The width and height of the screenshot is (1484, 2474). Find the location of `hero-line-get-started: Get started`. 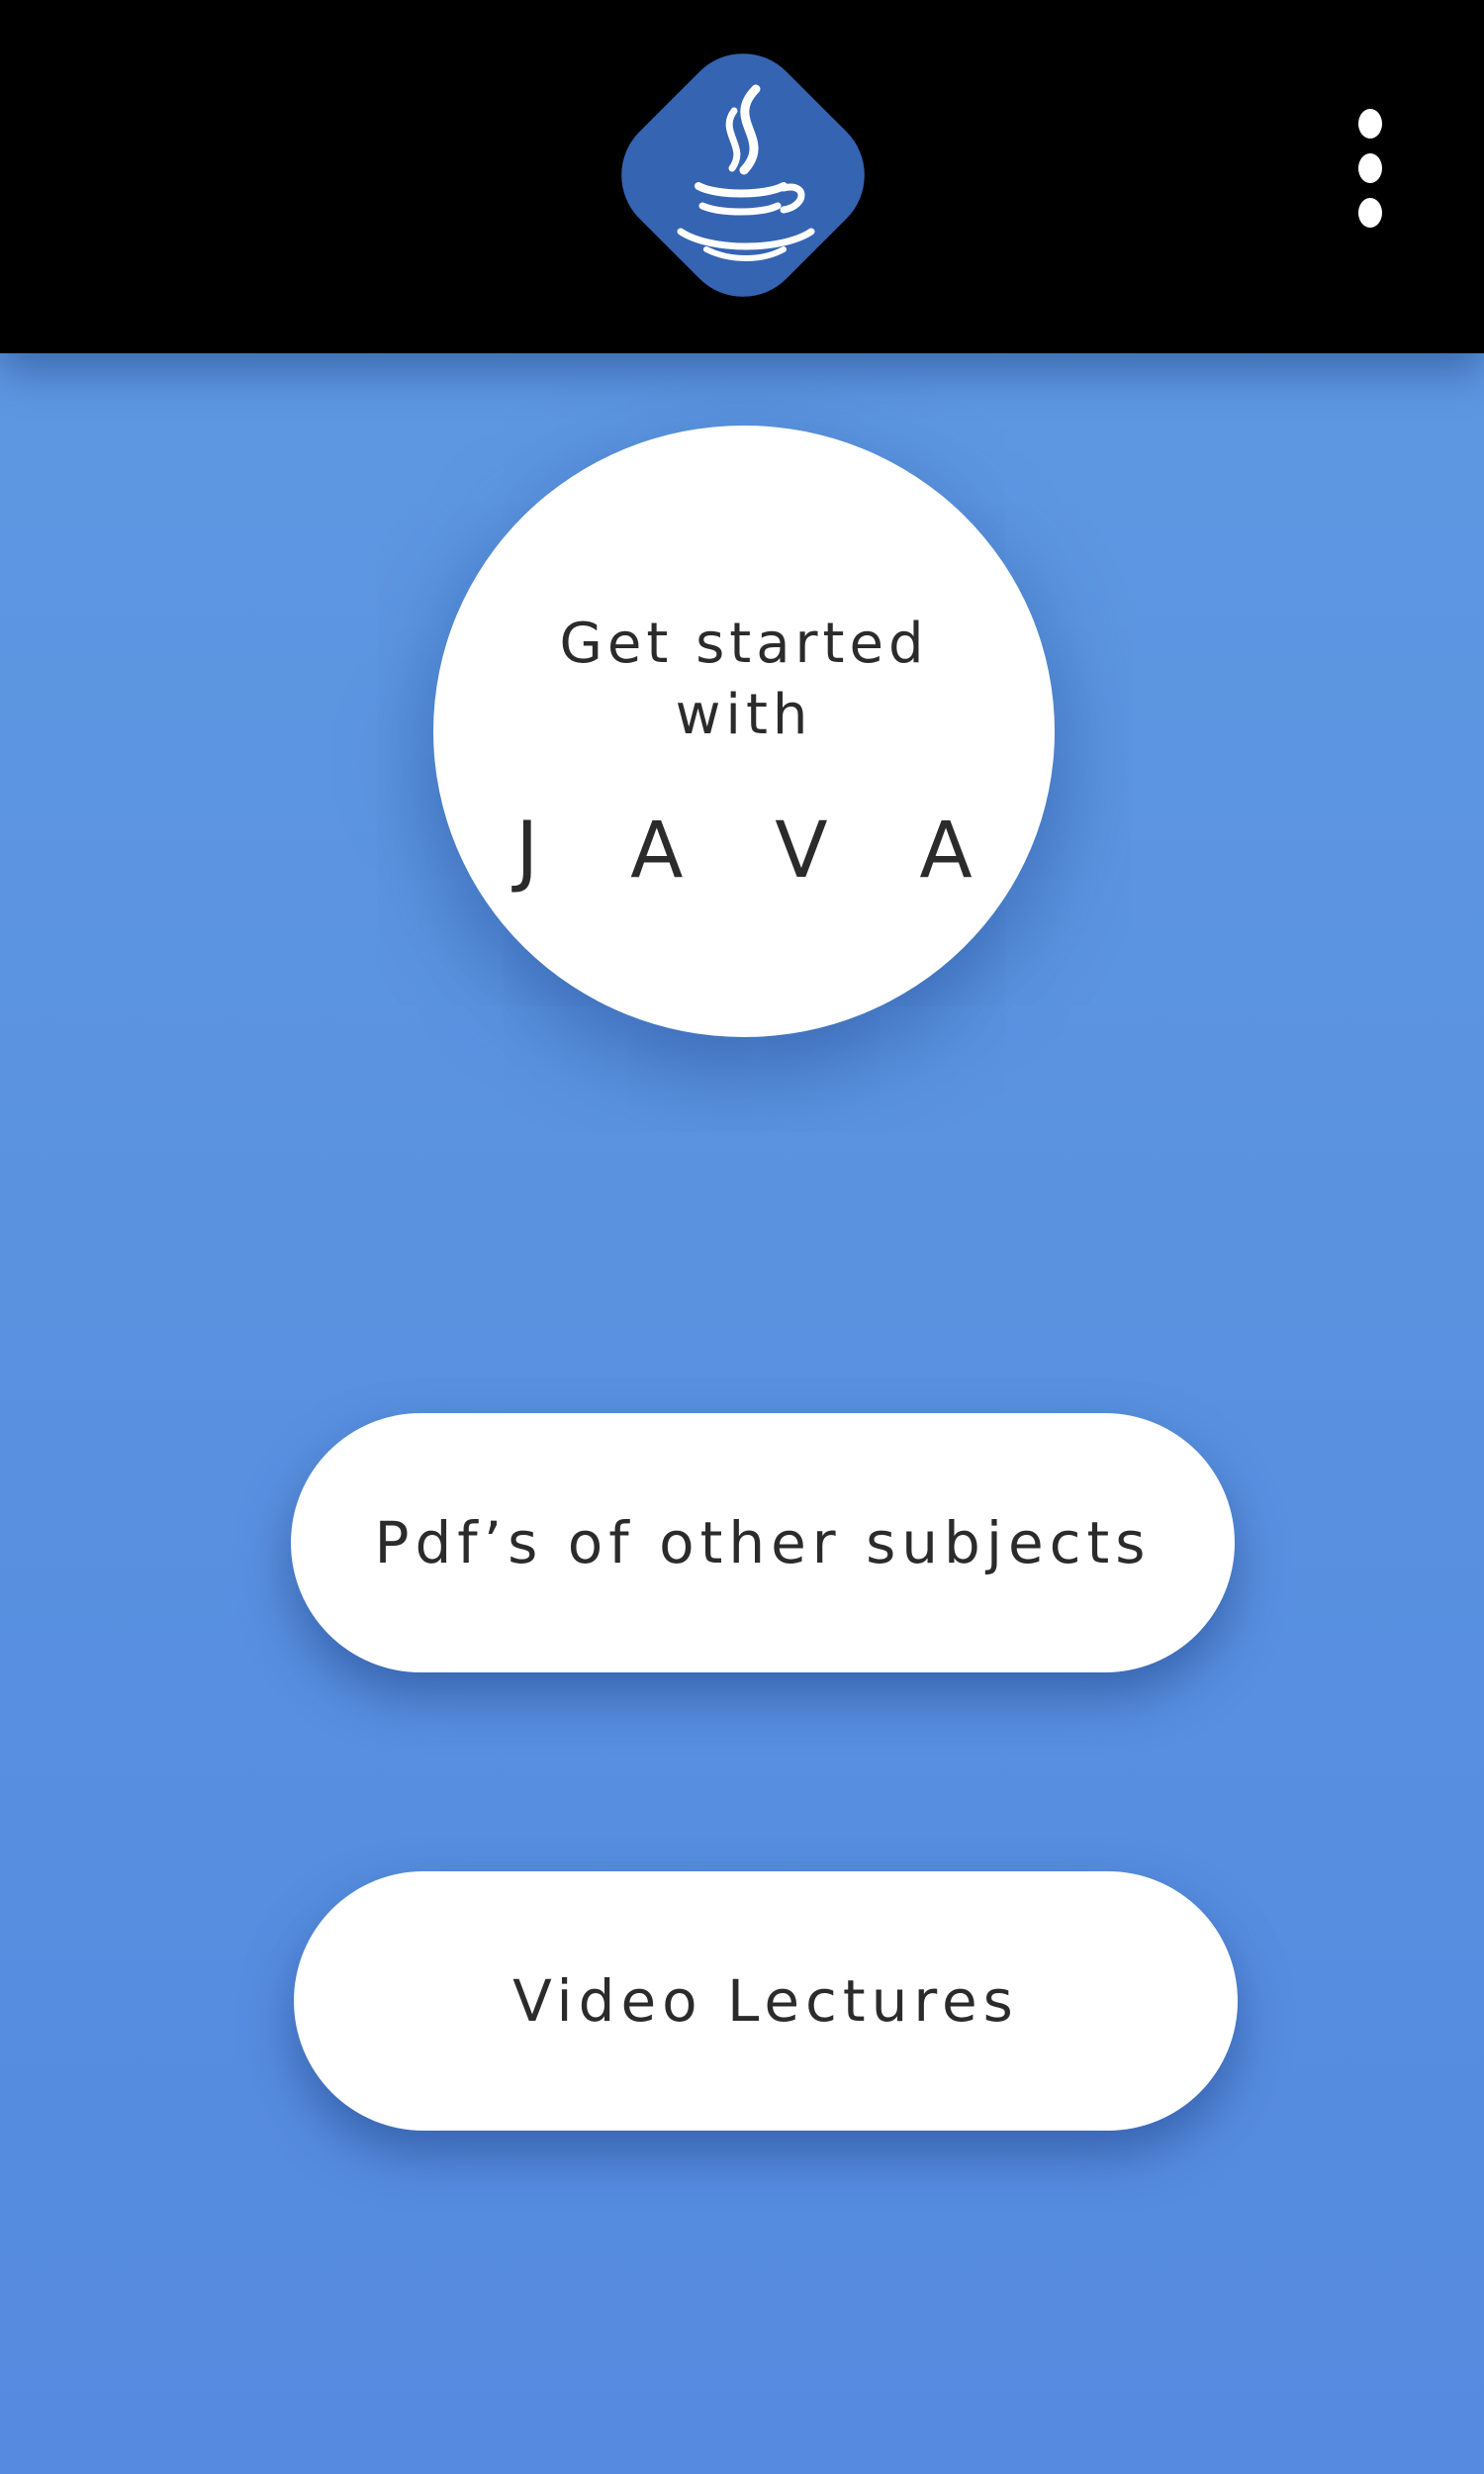

hero-line-get-started: Get started is located at coordinates (744, 644).